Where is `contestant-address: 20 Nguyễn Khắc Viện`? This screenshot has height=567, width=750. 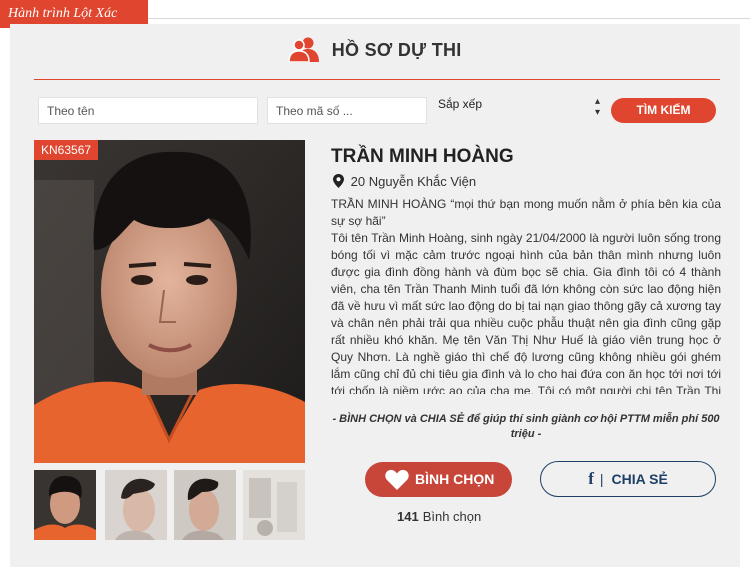
contestant-address: 20 Nguyễn Khắc Viện is located at coordinates (404, 181).